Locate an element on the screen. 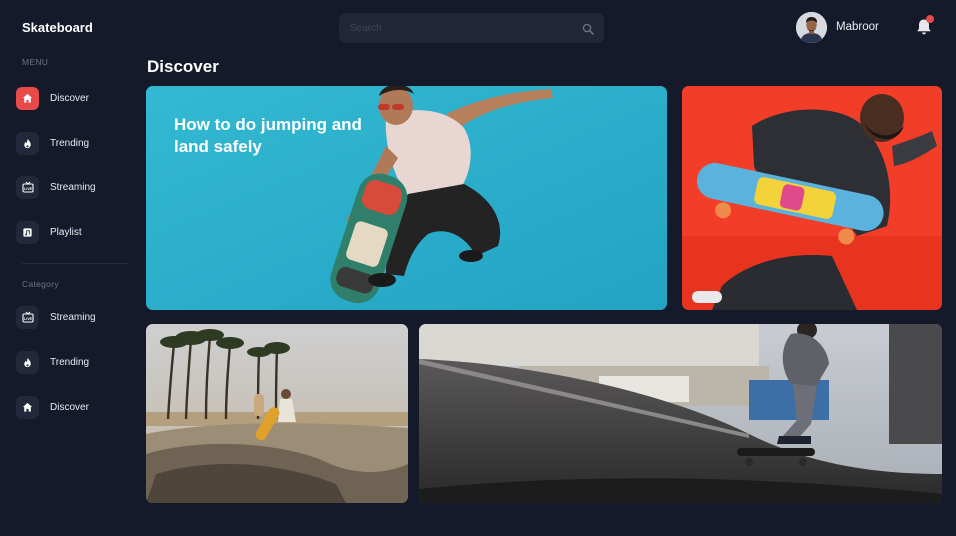  sidebar-item-trending: Trending is located at coordinates (52, 143).